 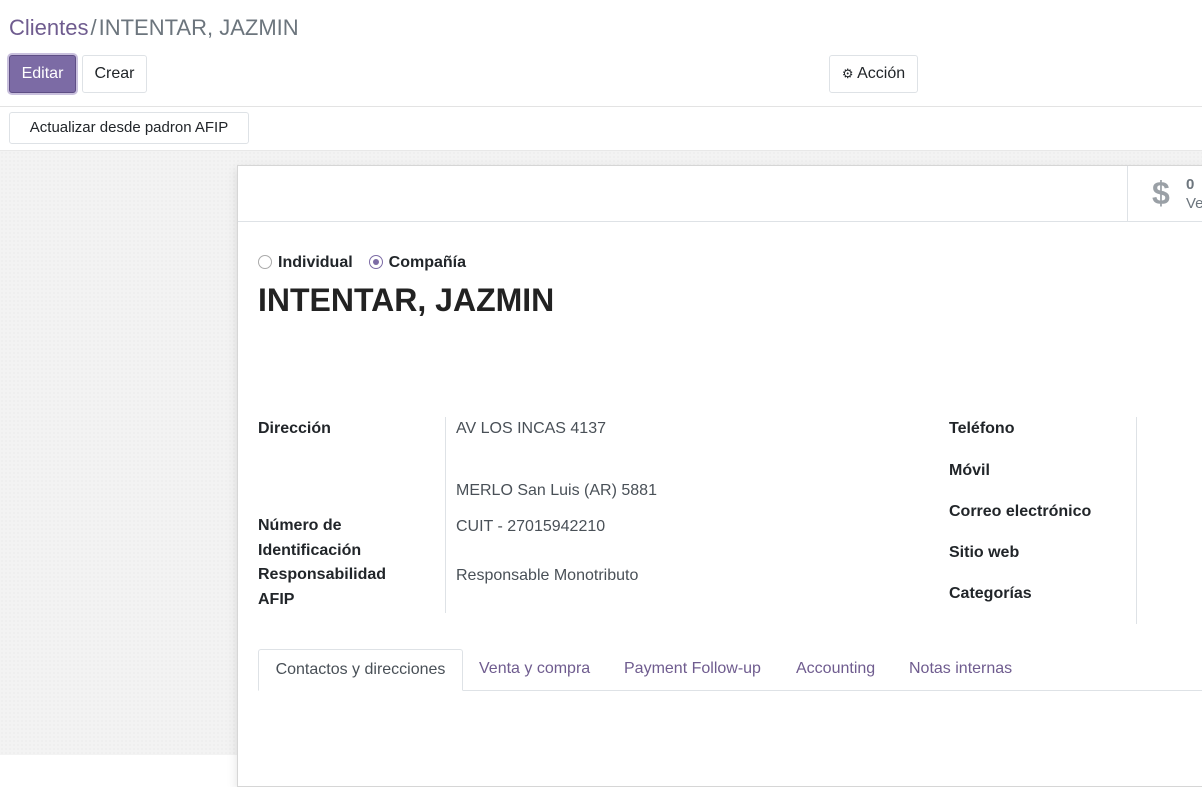 What do you see at coordinates (534, 669) in the screenshot?
I see `tab-sales-purchase: Venta y compra` at bounding box center [534, 669].